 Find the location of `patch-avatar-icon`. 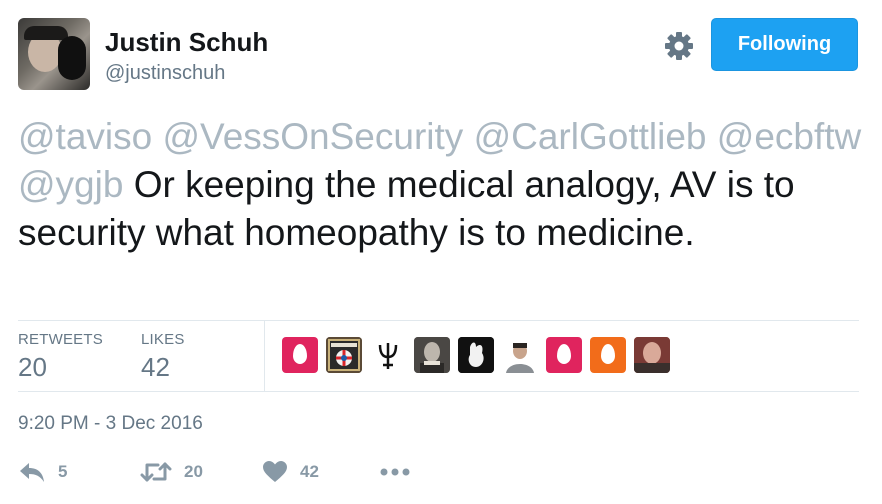

patch-avatar-icon is located at coordinates (344, 355).